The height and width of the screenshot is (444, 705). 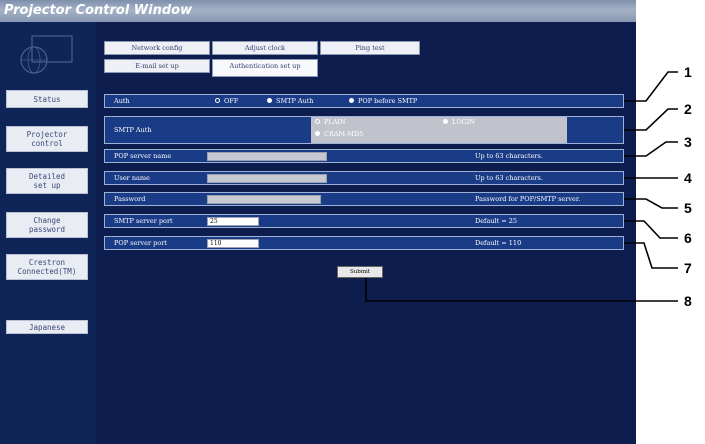 I want to click on callout-7: 7, so click(x=688, y=268).